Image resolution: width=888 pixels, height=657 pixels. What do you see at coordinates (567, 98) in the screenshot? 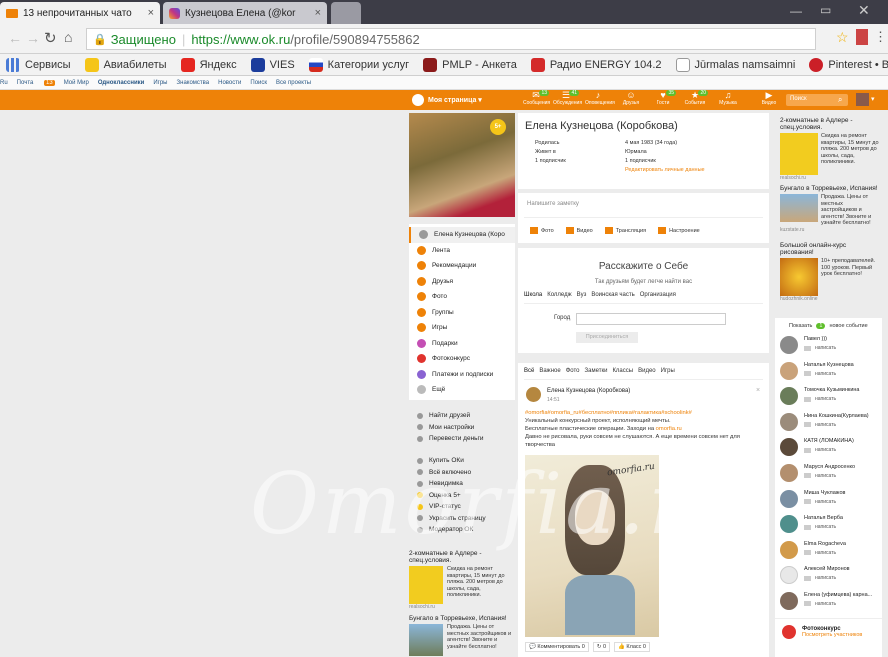
I see `nav-discussions: ☰ Обсуждения 41` at bounding box center [567, 98].